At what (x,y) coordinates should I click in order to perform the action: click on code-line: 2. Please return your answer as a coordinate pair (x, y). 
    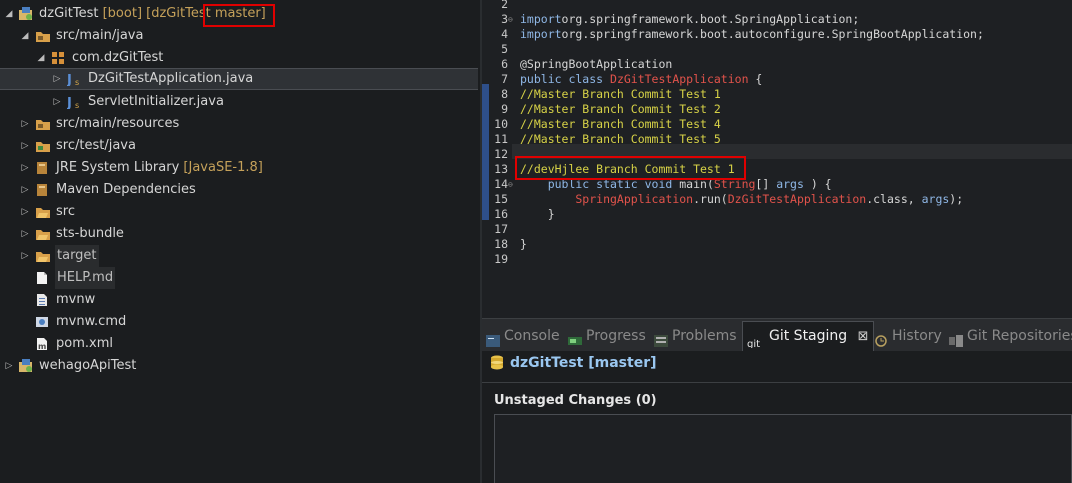
    Looking at the image, I should click on (777, 6).